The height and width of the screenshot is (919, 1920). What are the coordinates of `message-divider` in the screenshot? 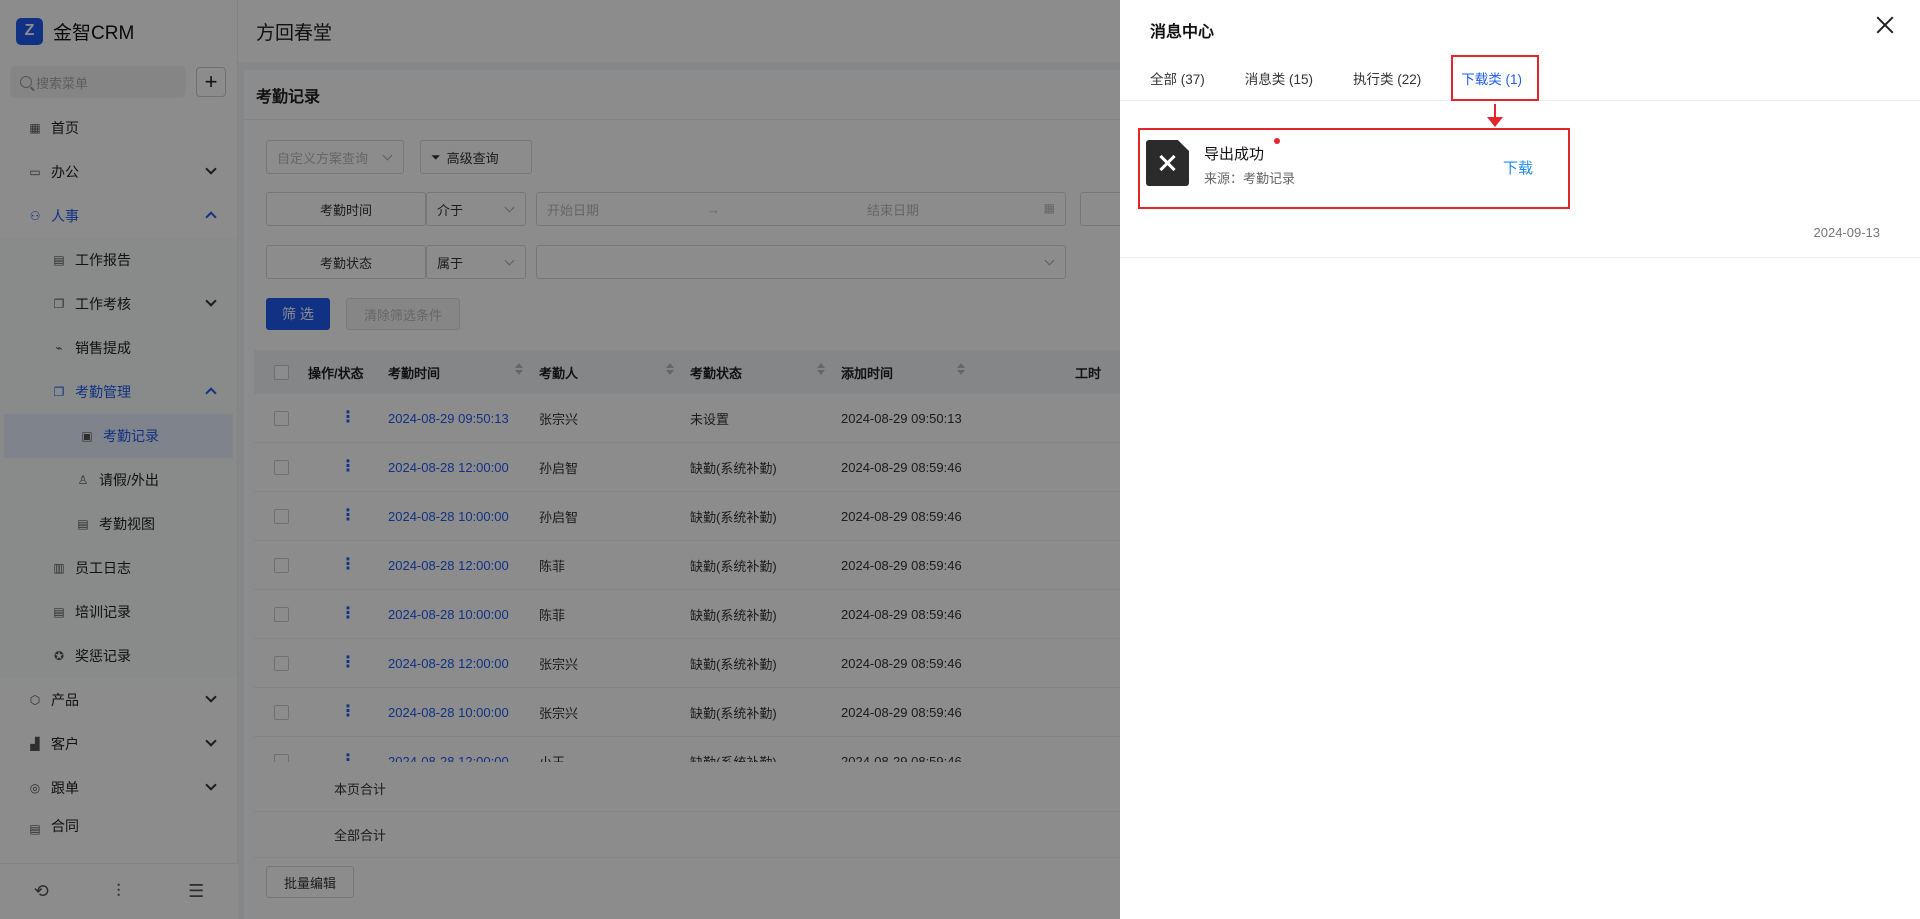 It's located at (1520, 257).